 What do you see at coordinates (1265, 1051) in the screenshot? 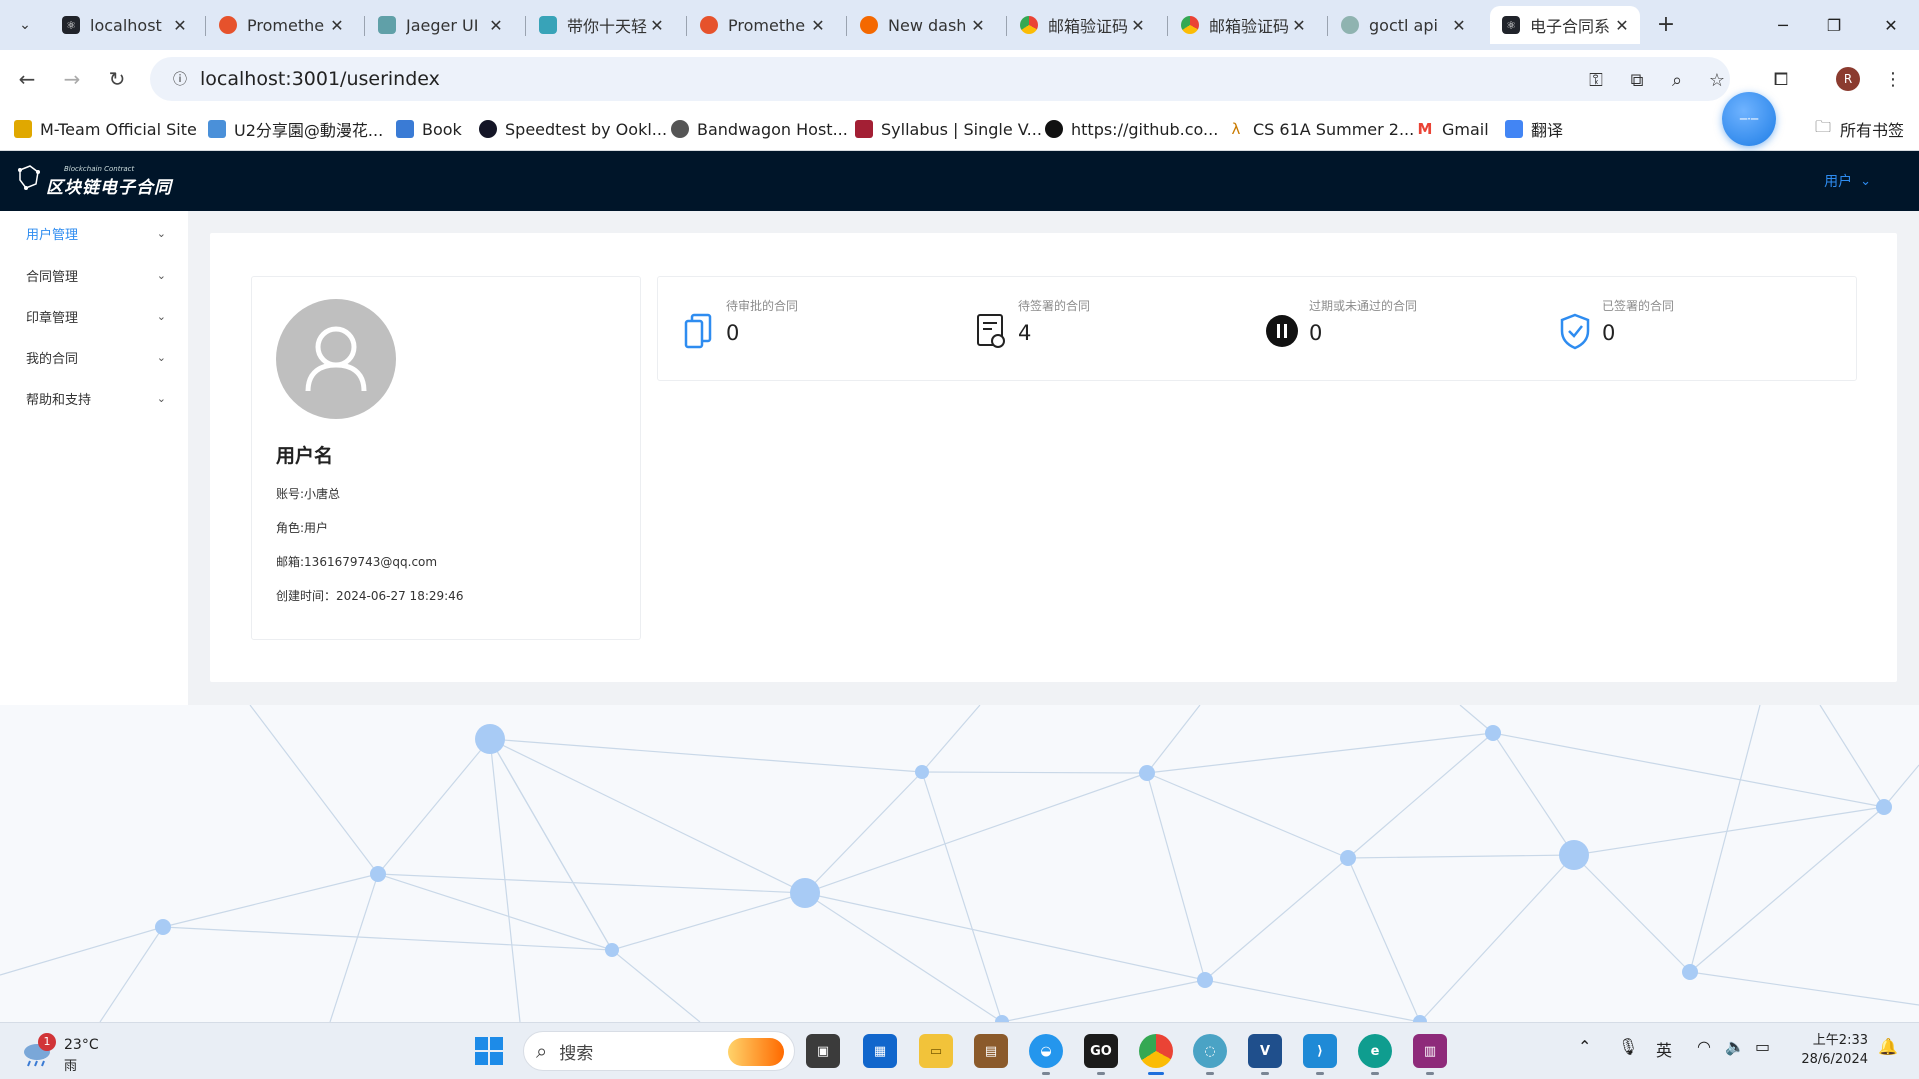
I see `typora-icon: V` at bounding box center [1265, 1051].